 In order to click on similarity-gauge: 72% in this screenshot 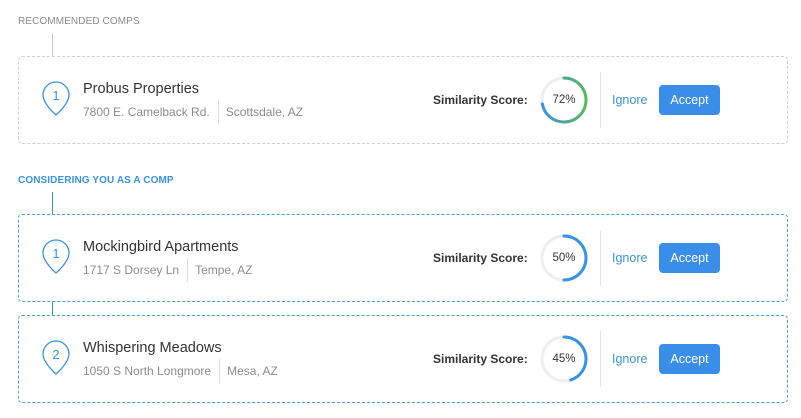, I will do `click(564, 100)`.